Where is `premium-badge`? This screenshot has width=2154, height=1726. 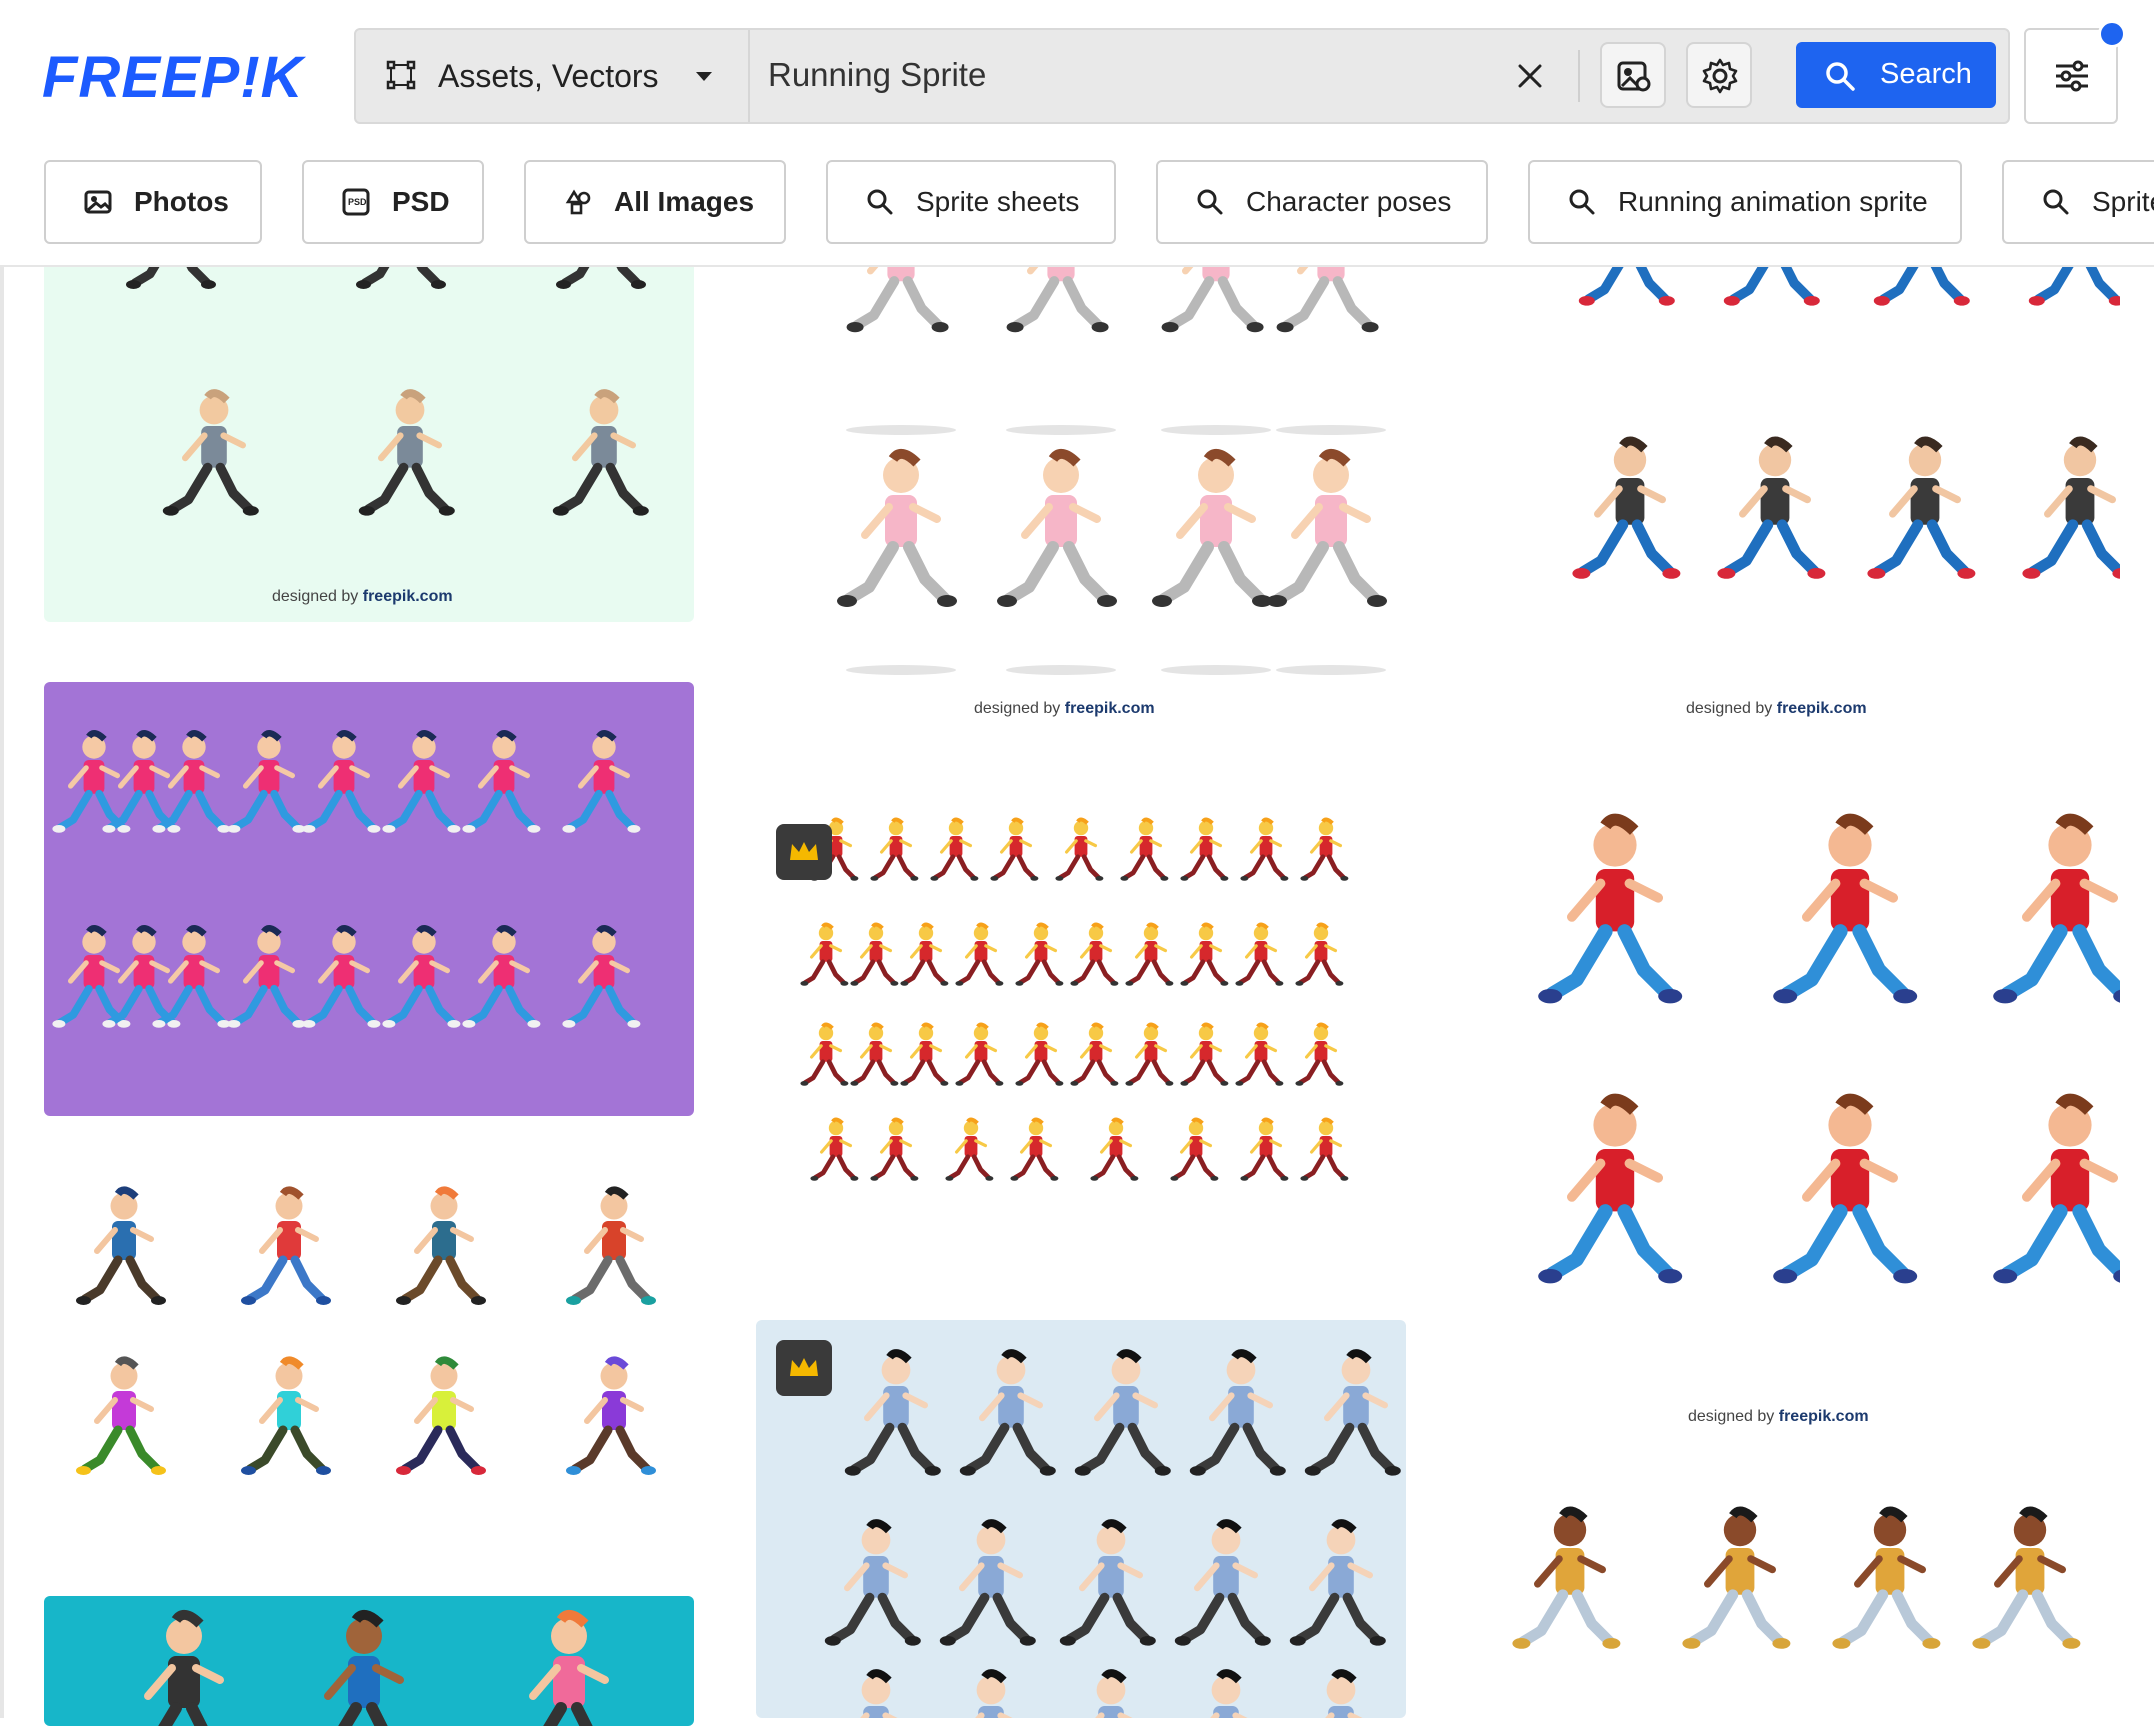 premium-badge is located at coordinates (804, 852).